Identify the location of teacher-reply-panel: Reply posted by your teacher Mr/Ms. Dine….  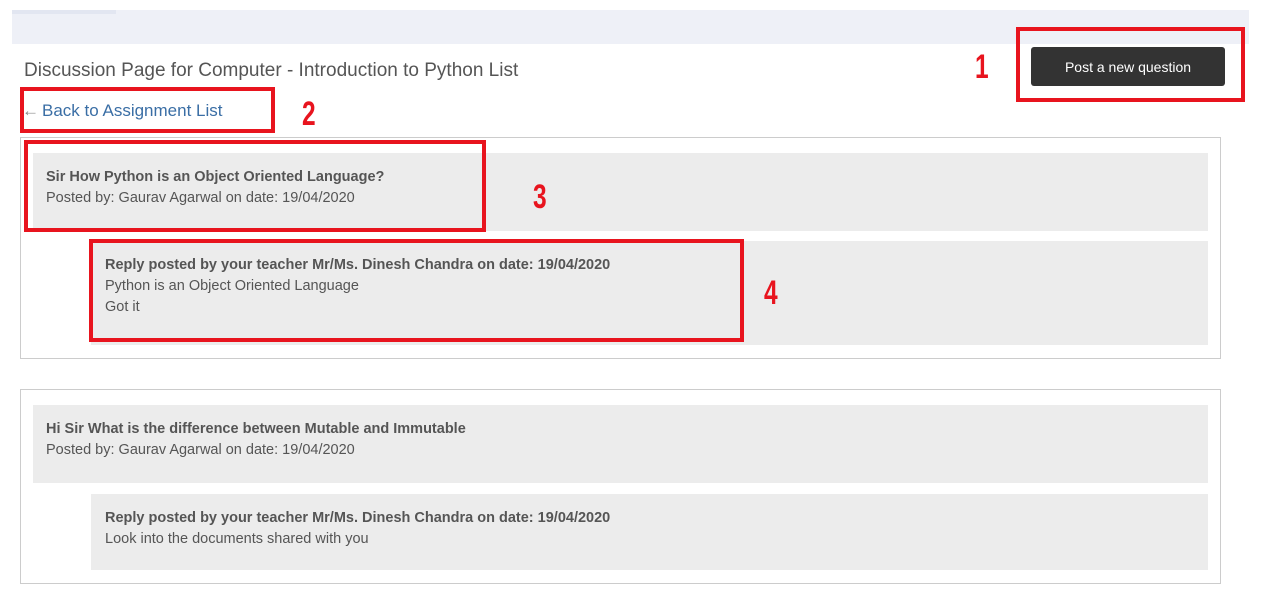
(649, 532).